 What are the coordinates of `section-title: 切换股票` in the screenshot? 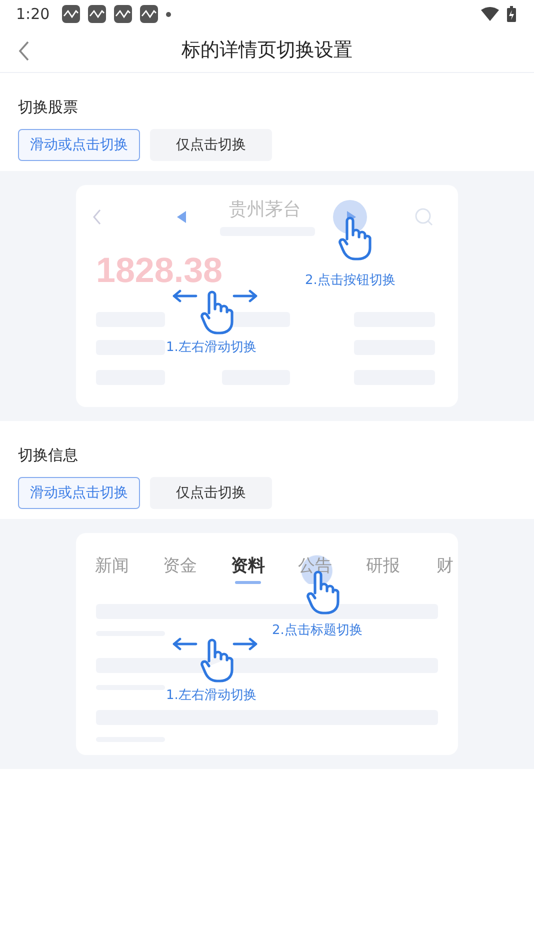 It's located at (48, 107).